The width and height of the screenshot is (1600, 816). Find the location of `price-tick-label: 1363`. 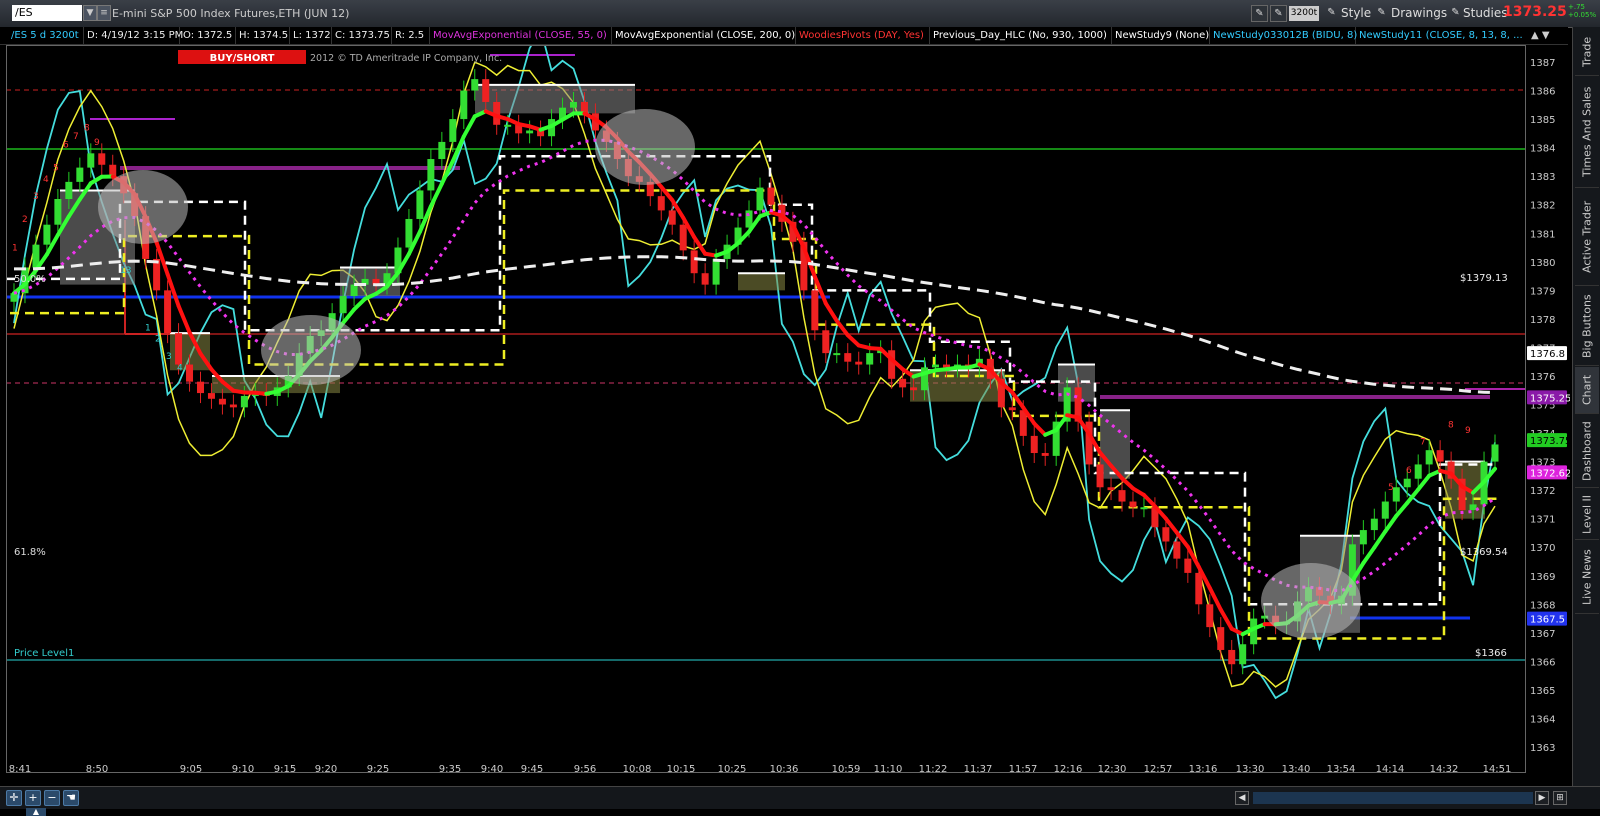

price-tick-label: 1363 is located at coordinates (1542, 748).